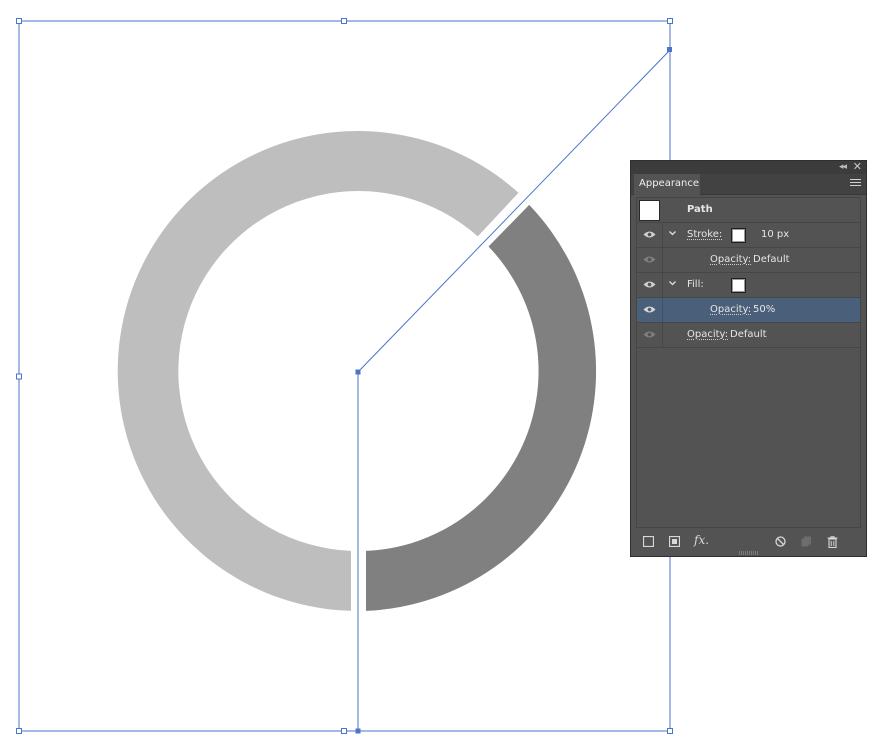 This screenshot has width=893, height=755. Describe the element at coordinates (855, 183) in the screenshot. I see `panel-menu-icon` at that location.